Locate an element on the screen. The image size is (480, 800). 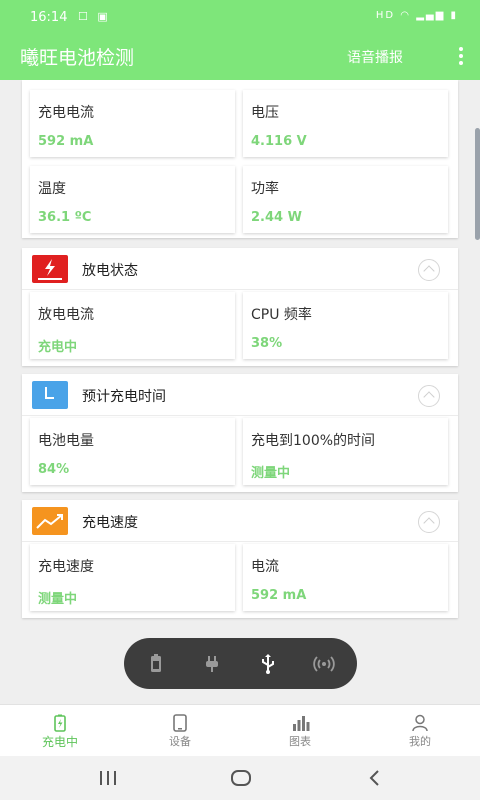
cell-label: 电流 is located at coordinates (265, 567).